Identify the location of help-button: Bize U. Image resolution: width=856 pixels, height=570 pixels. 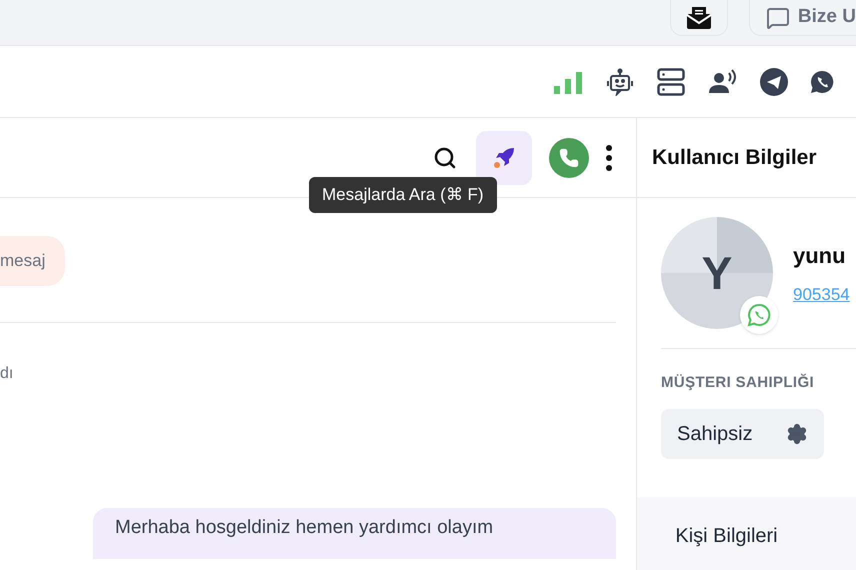
(802, 18).